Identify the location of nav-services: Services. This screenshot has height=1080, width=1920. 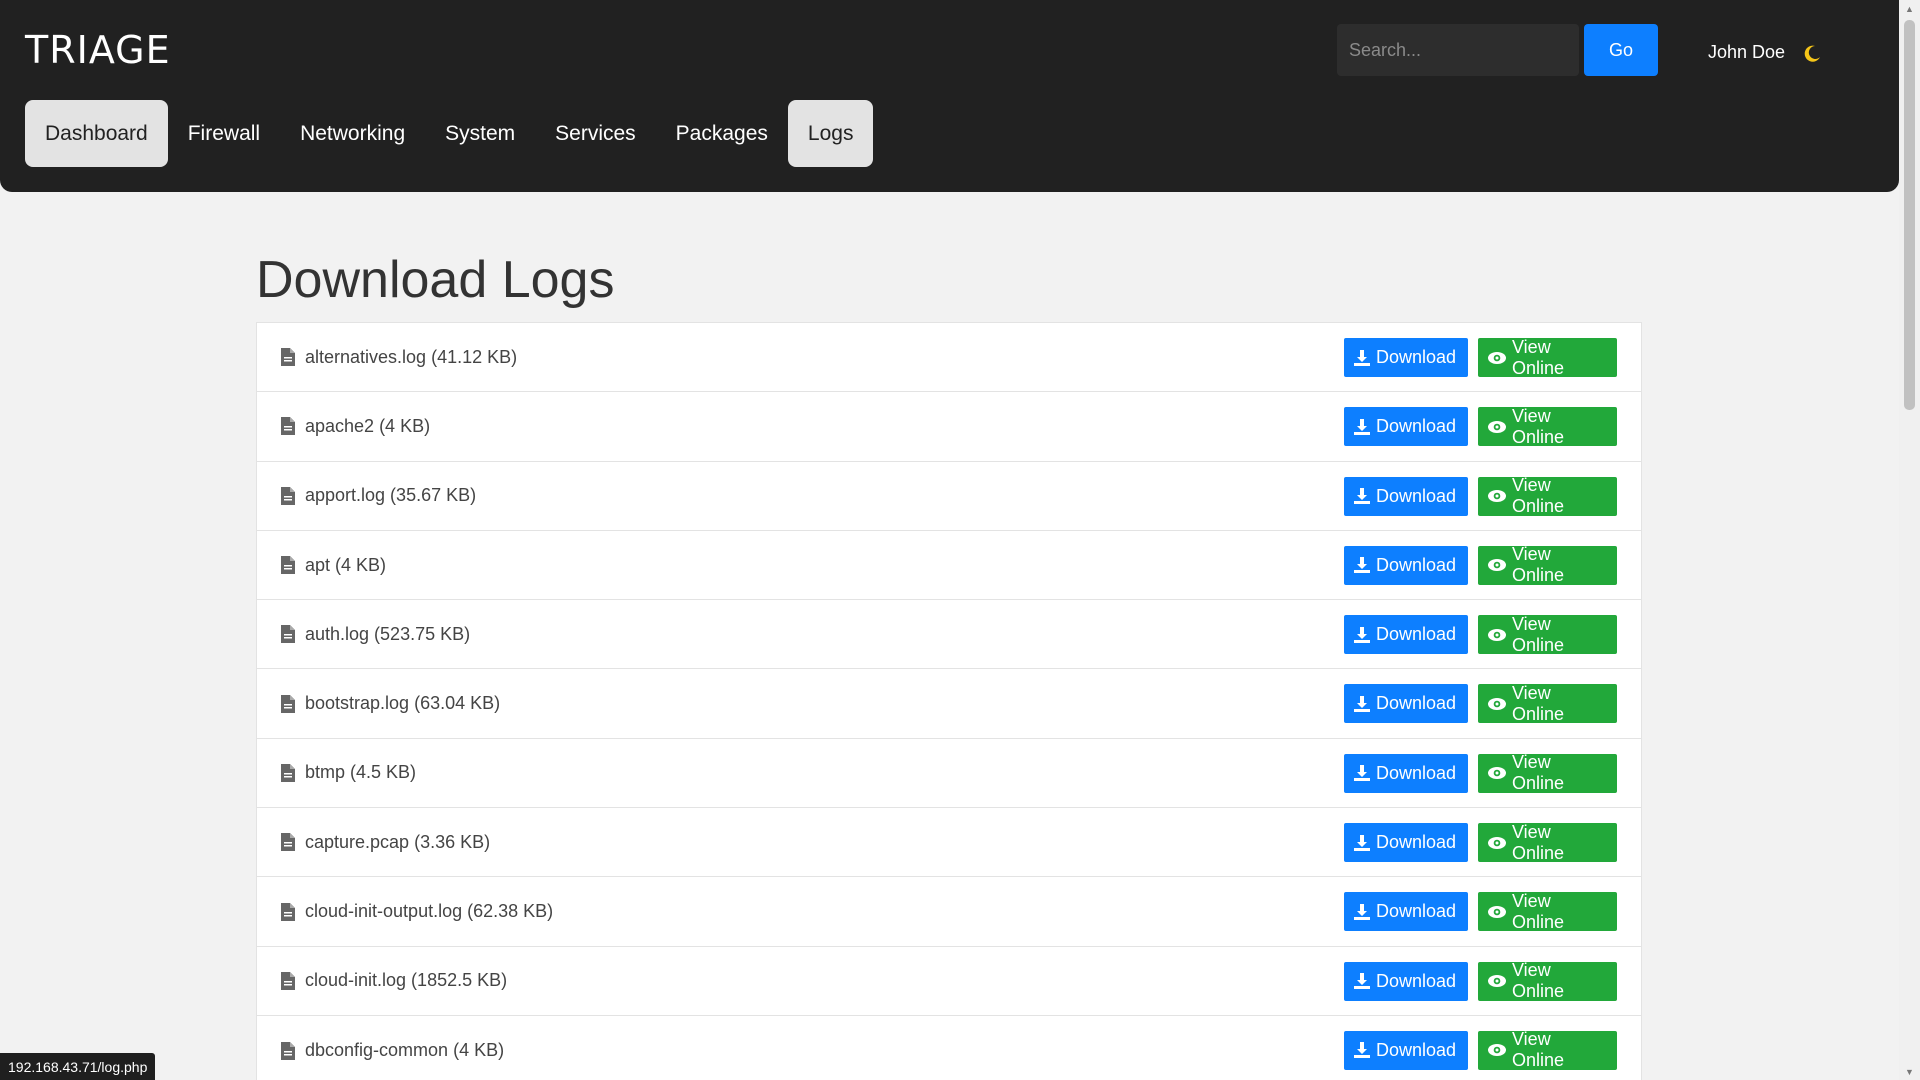
(595, 133).